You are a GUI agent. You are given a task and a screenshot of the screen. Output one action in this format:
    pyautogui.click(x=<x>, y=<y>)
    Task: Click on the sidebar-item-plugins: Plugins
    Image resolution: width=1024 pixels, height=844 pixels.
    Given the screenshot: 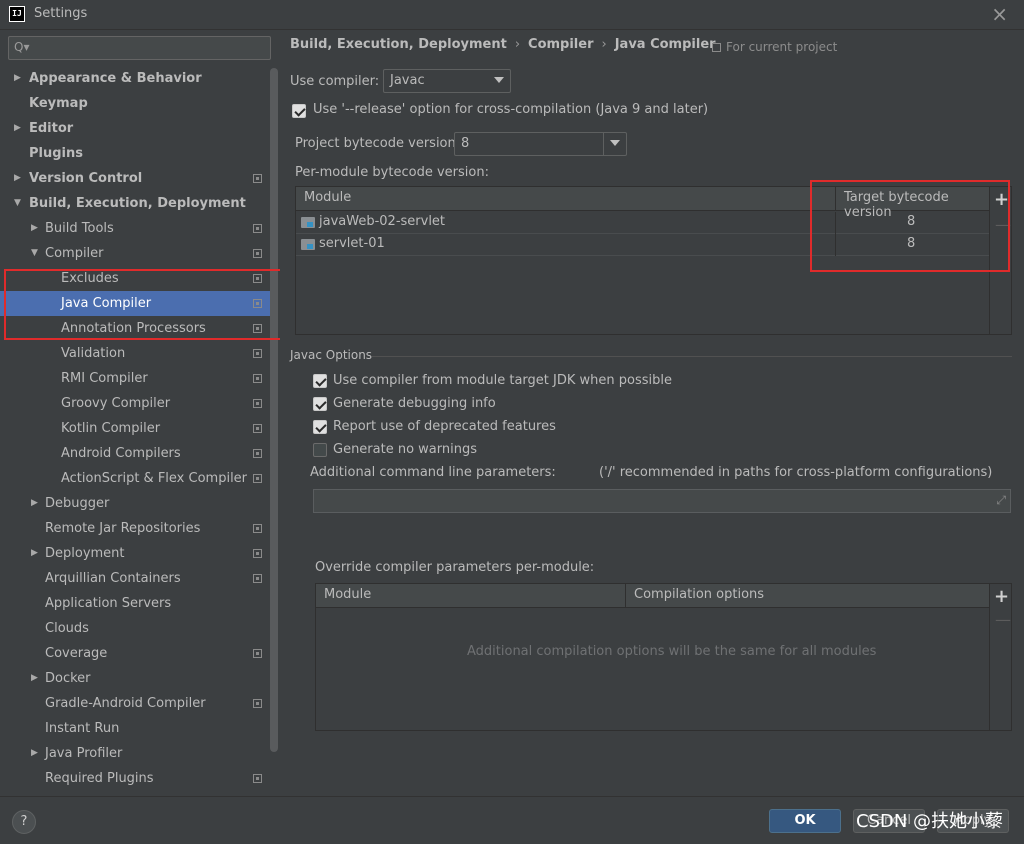 What is the action you would take?
    pyautogui.click(x=135, y=153)
    